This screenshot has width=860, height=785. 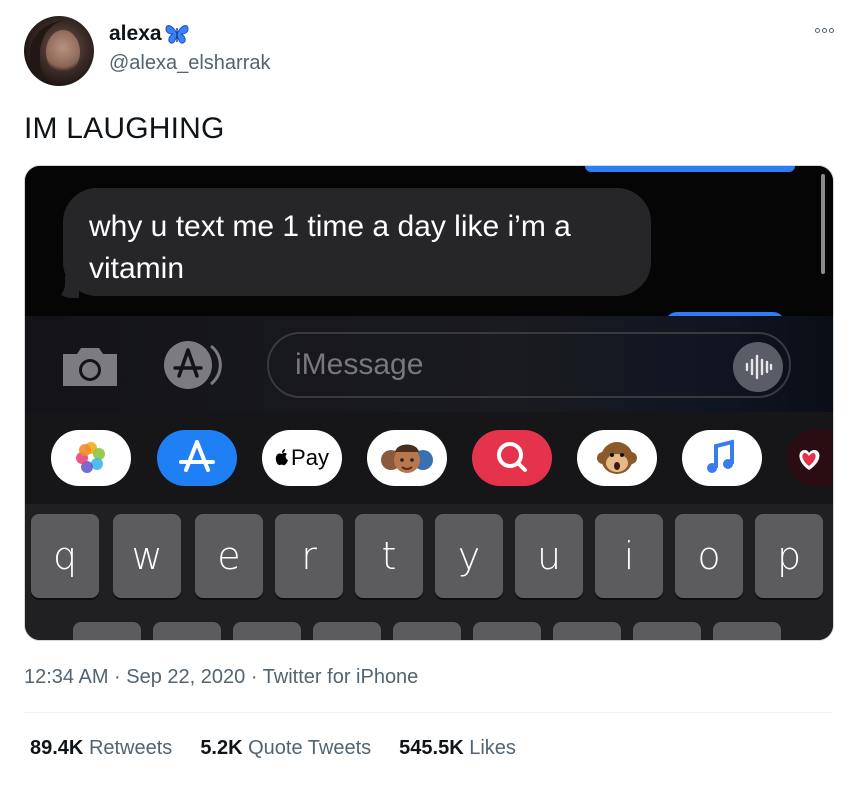 What do you see at coordinates (57, 748) in the screenshot?
I see `retweets-count: 89.4K` at bounding box center [57, 748].